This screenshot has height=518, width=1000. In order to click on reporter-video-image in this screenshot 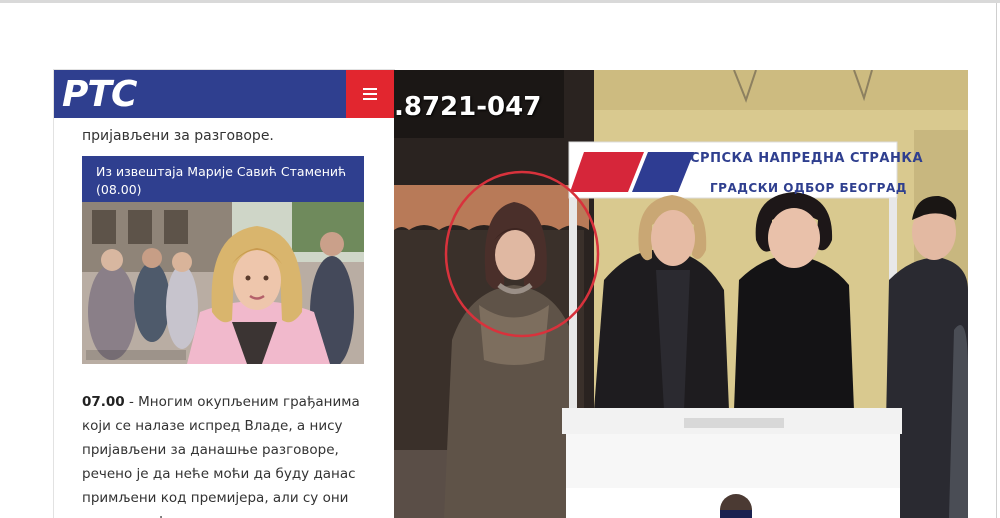, I will do `click(223, 283)`.